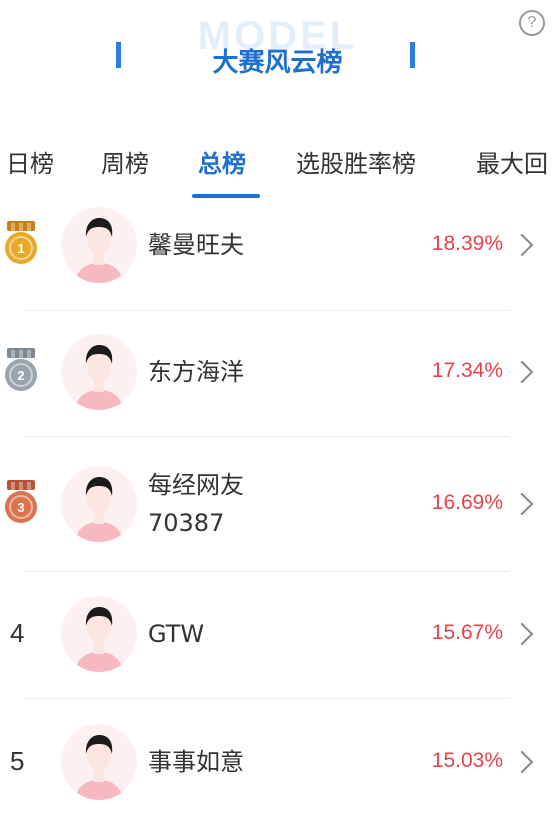 The image size is (555, 826). I want to click on rank-number: 4, so click(17, 633).